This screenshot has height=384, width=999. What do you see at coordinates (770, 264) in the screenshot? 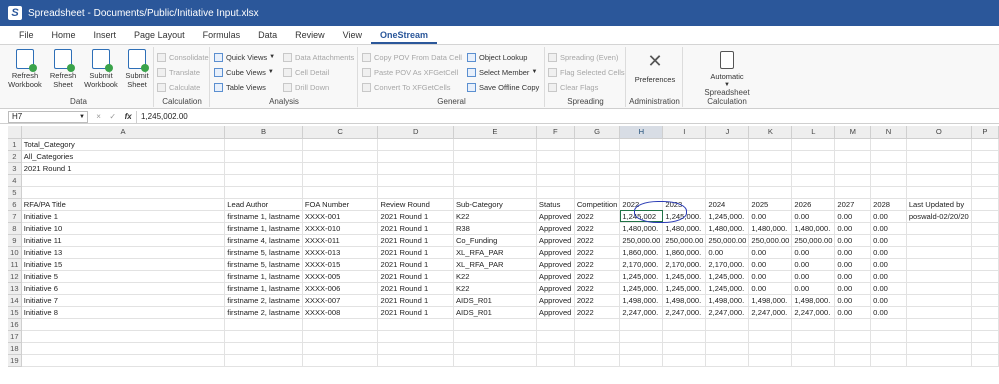
I see `cell-k11: 0.00` at bounding box center [770, 264].